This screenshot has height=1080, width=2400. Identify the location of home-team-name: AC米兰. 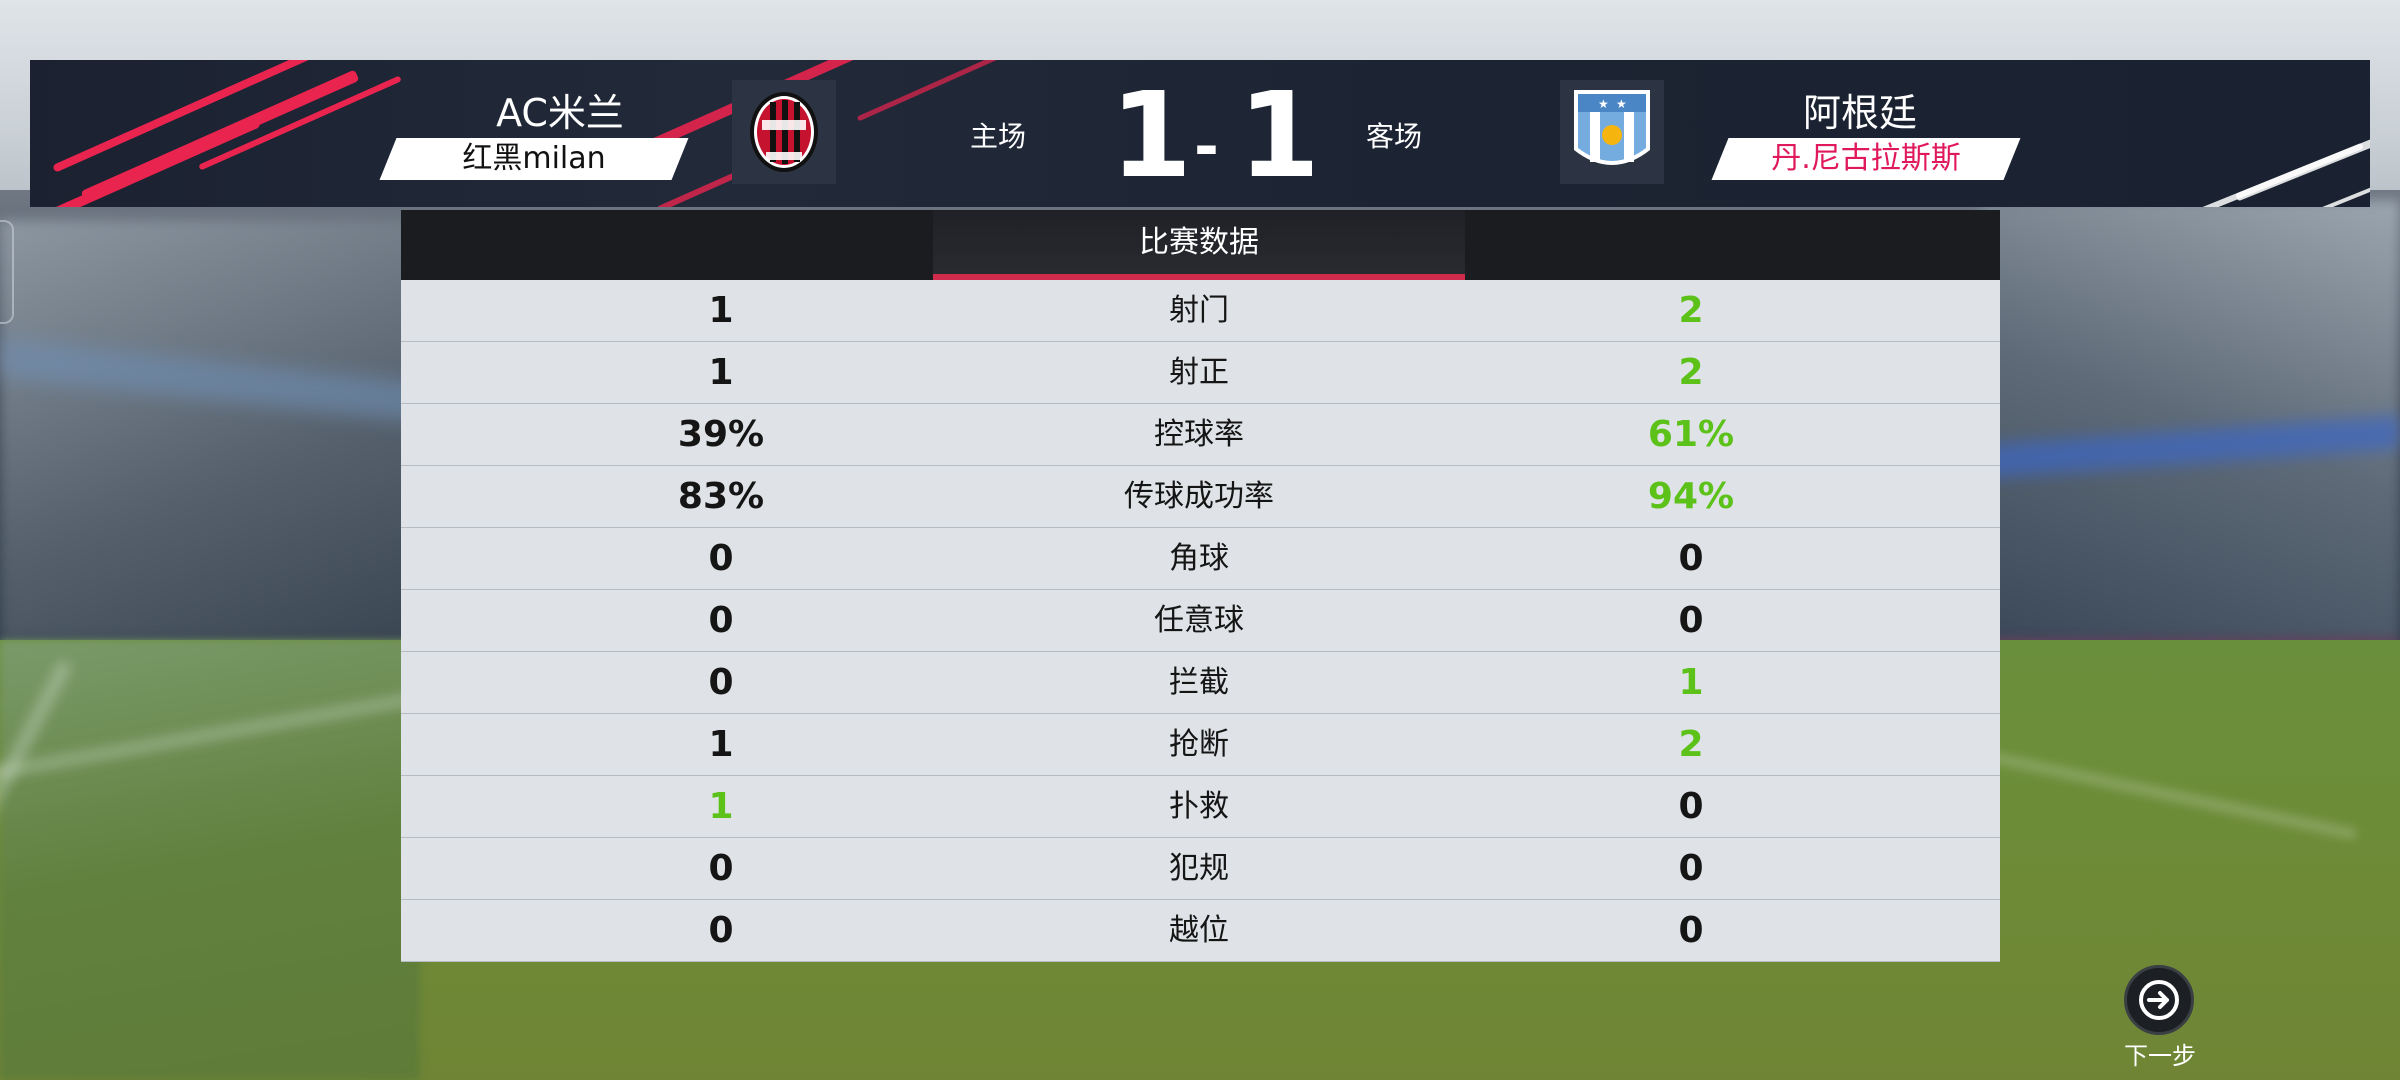
(560, 113).